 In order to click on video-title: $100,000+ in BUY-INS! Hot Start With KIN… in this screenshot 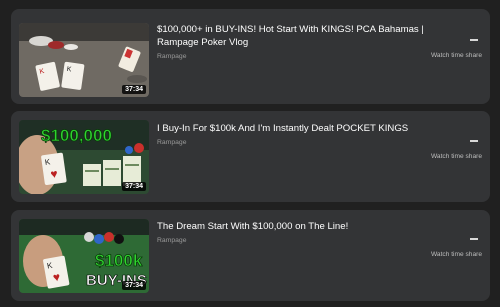, I will do `click(291, 36)`.